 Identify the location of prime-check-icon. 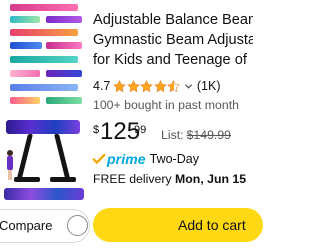
(99, 158).